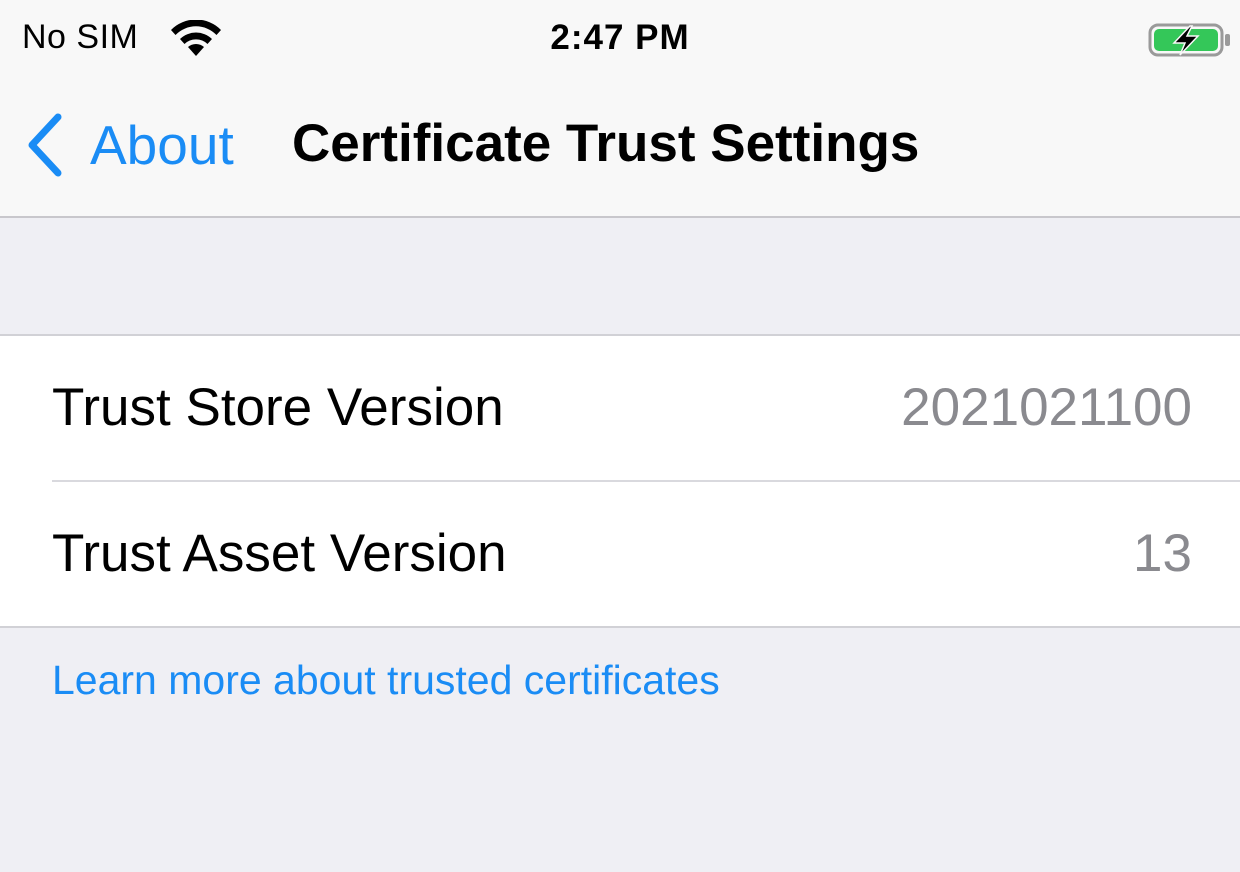 This screenshot has height=872, width=1240. I want to click on row-label: Trust Asset Version, so click(279, 553).